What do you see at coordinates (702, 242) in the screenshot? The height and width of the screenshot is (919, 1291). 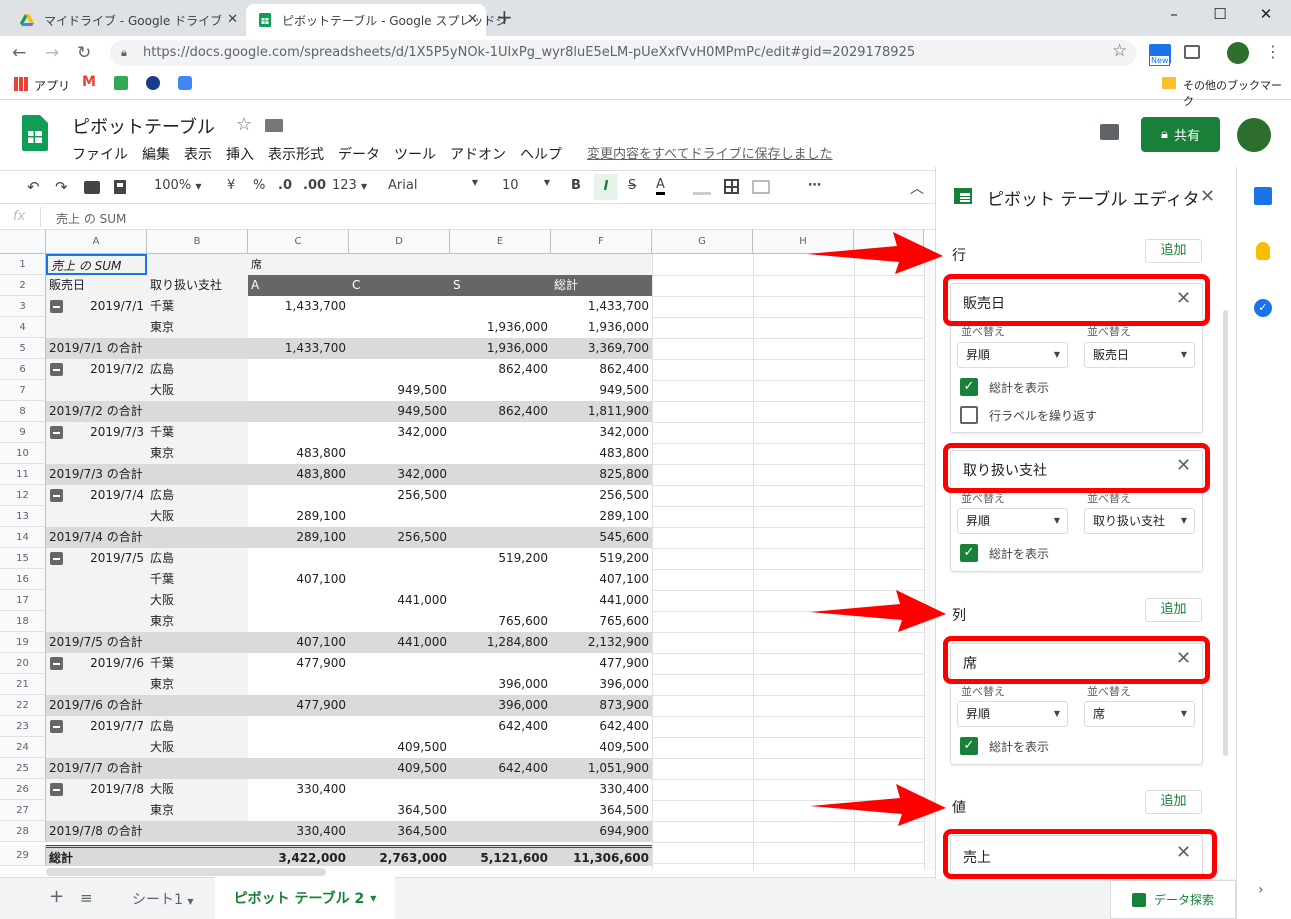 I see `column-header-g: G` at bounding box center [702, 242].